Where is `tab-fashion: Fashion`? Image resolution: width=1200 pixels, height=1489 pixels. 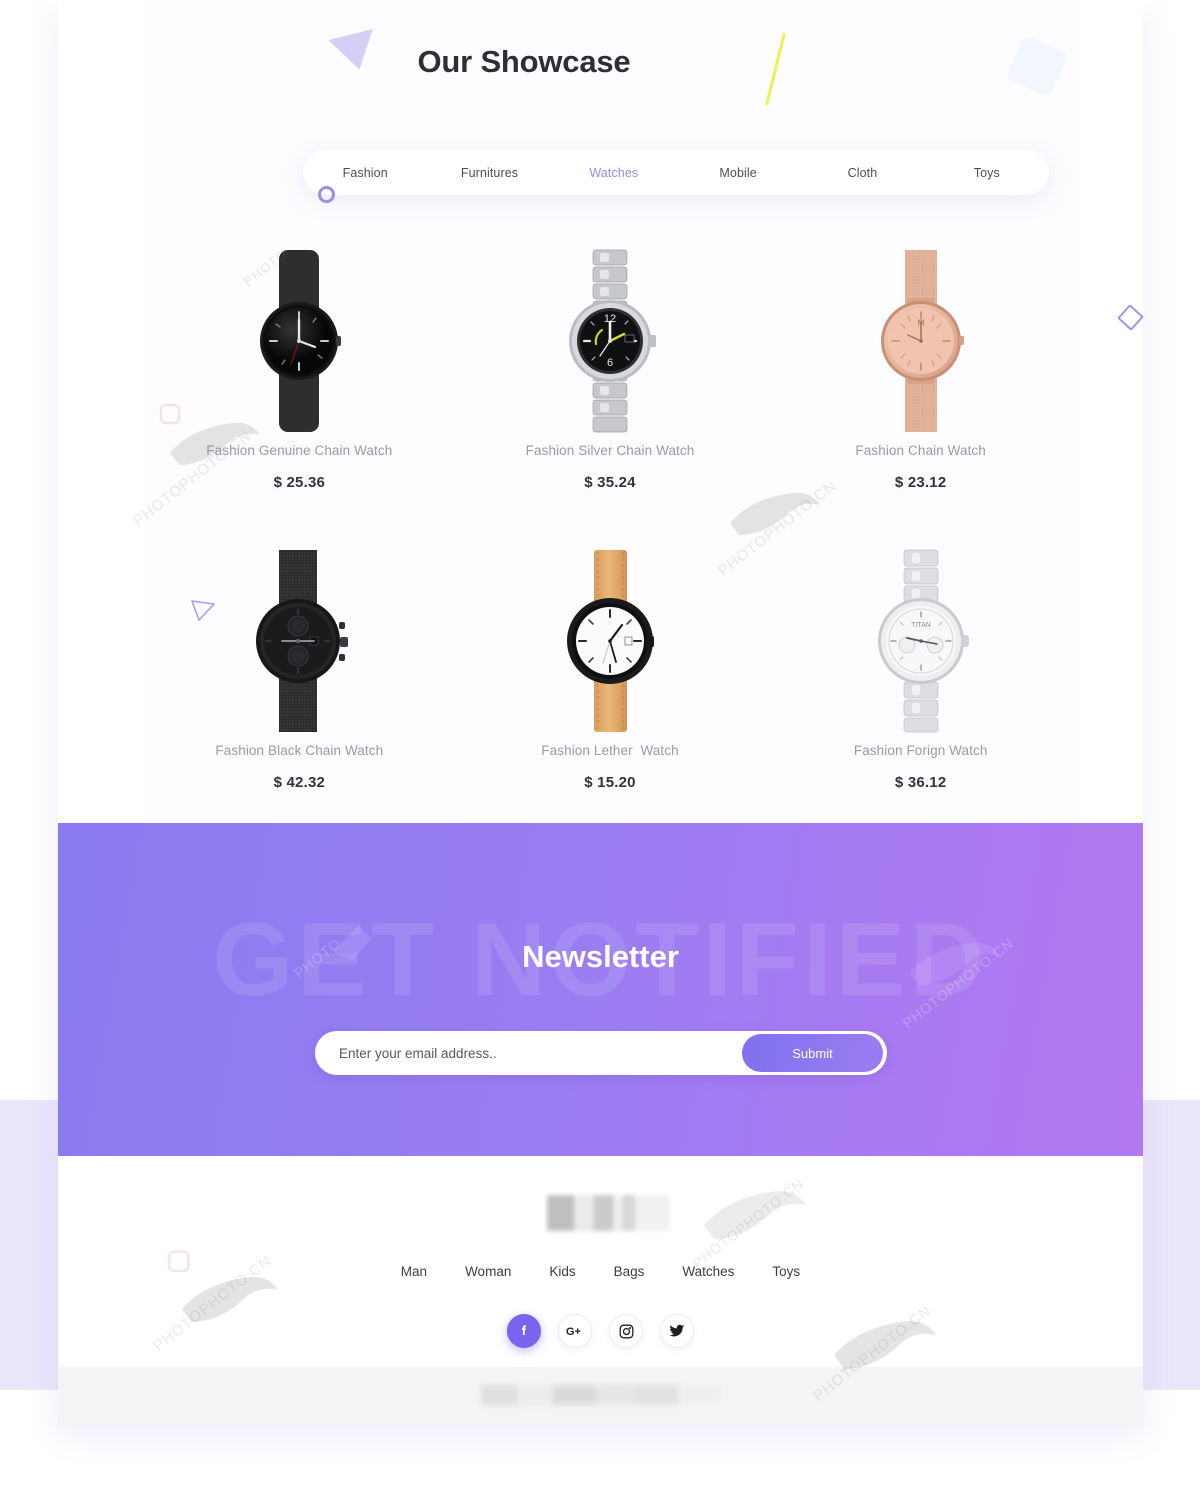
tab-fashion: Fashion is located at coordinates (365, 173).